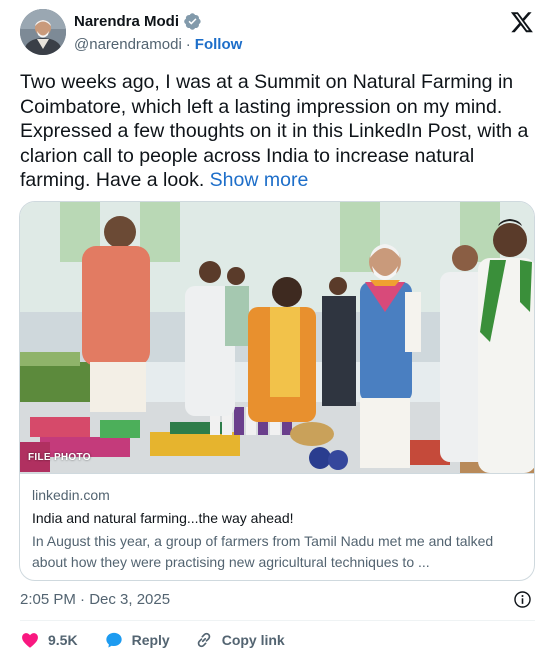 Image resolution: width=550 pixels, height=658 pixels. I want to click on file-photo-tag: FILE PHOTO, so click(59, 457).